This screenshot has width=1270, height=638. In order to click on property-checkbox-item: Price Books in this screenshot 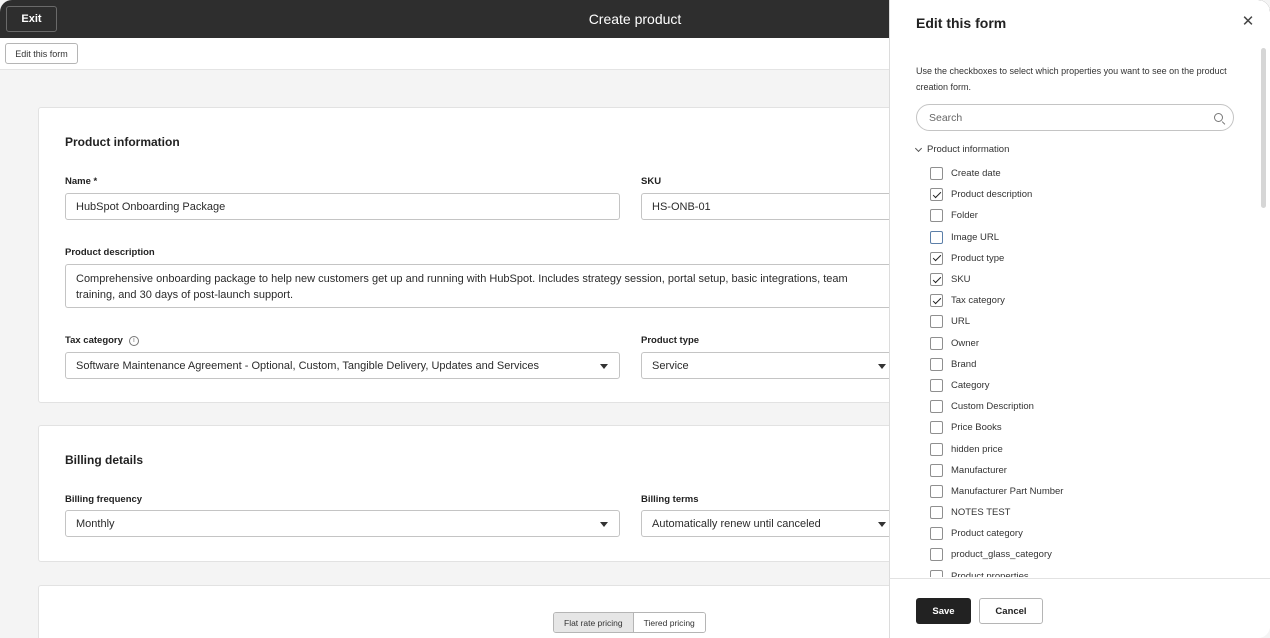, I will do `click(1090, 427)`.